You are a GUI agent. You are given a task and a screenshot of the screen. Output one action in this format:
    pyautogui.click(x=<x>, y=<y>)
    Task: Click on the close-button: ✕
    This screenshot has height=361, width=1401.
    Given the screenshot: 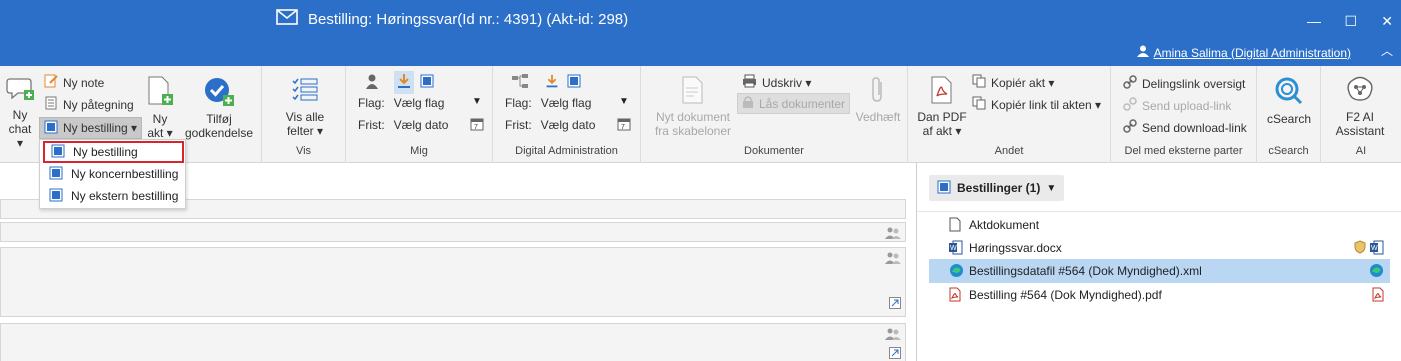 What is the action you would take?
    pyautogui.click(x=1387, y=21)
    